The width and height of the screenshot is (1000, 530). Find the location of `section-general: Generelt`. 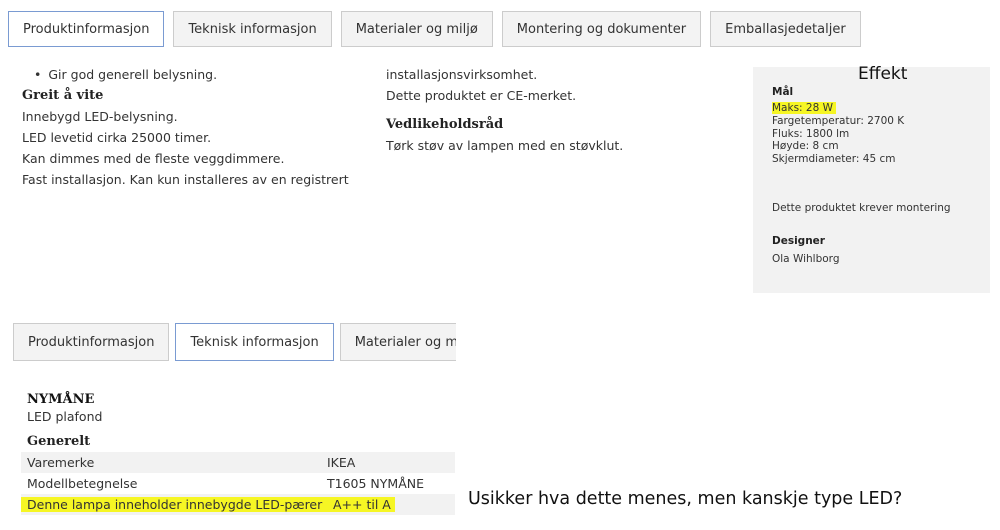

section-general: Generelt is located at coordinates (59, 441).